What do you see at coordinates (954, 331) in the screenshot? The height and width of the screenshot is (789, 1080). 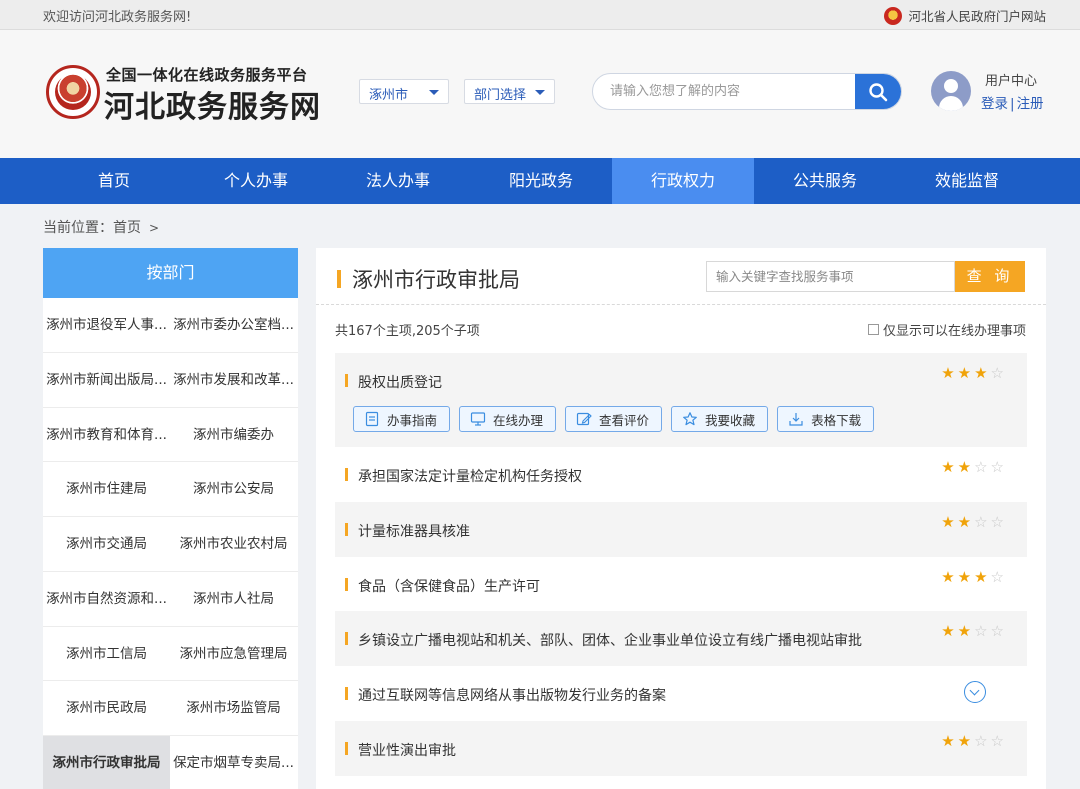 I see `online-only-label: 仅显示可以在线办理事项` at bounding box center [954, 331].